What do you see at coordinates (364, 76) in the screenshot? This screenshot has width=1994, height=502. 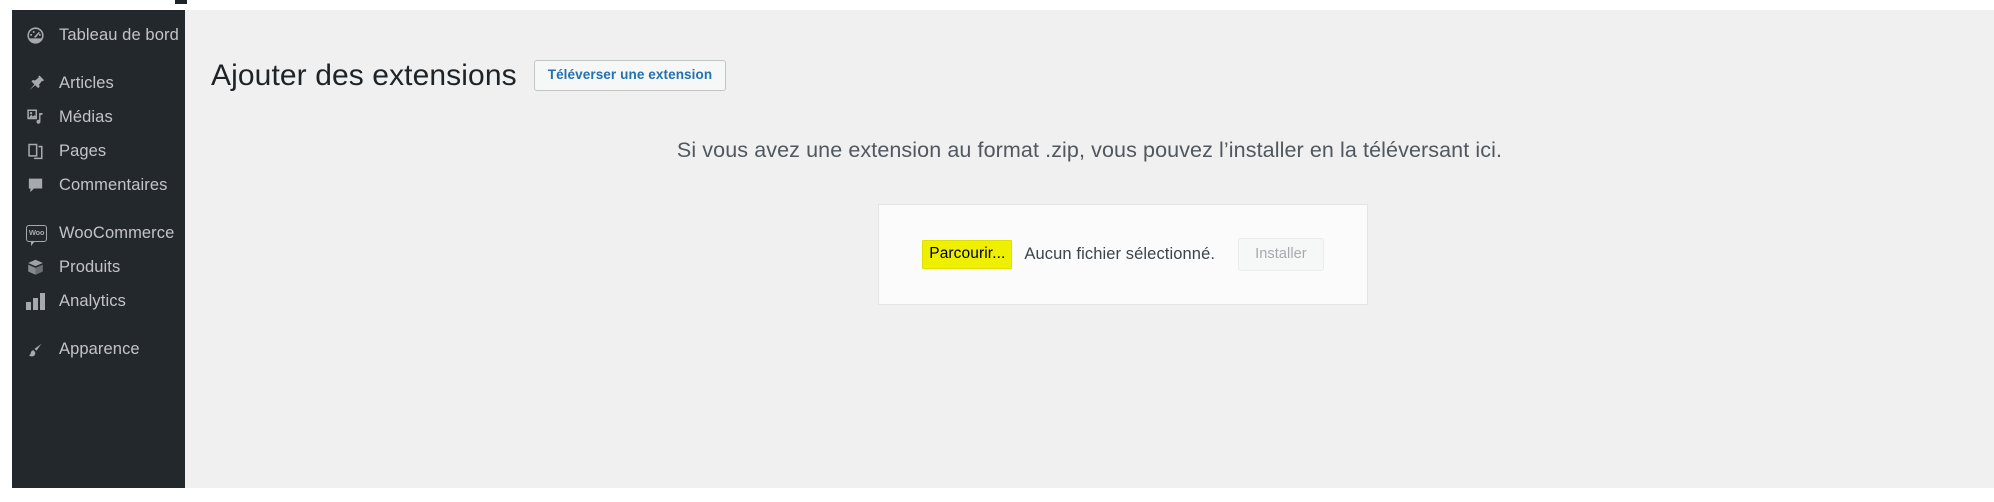 I see `page-title: Ajouter des extensions` at bounding box center [364, 76].